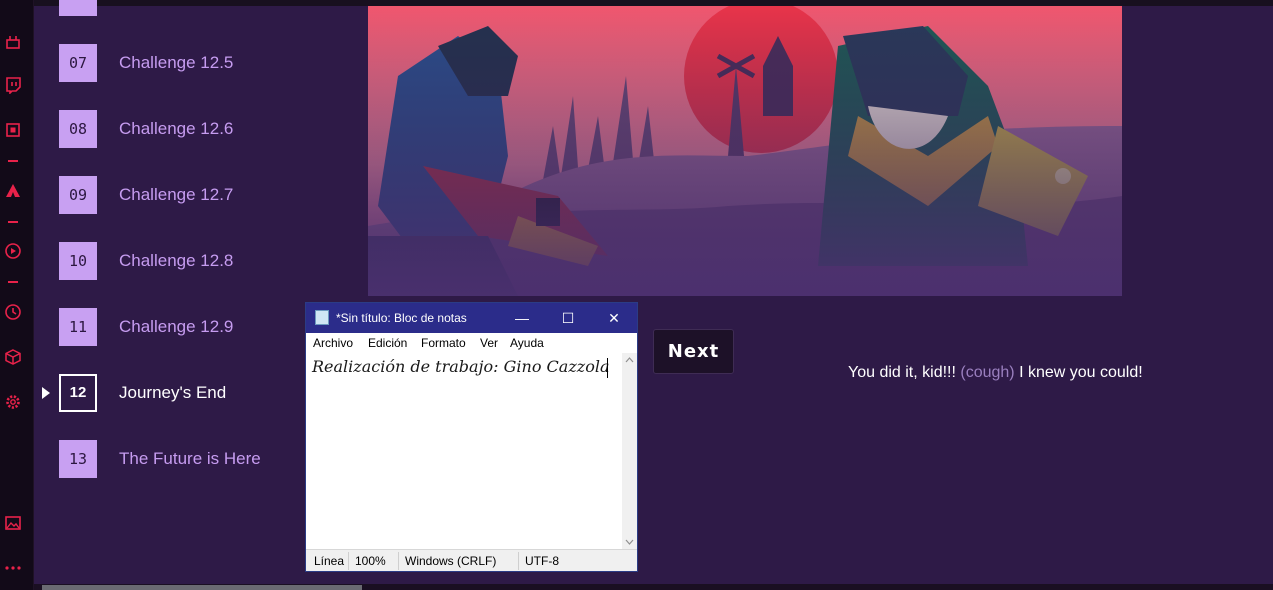 Image resolution: width=1273 pixels, height=590 pixels. What do you see at coordinates (1081, 372) in the screenshot?
I see `dialogue-line-2: I knew you could!` at bounding box center [1081, 372].